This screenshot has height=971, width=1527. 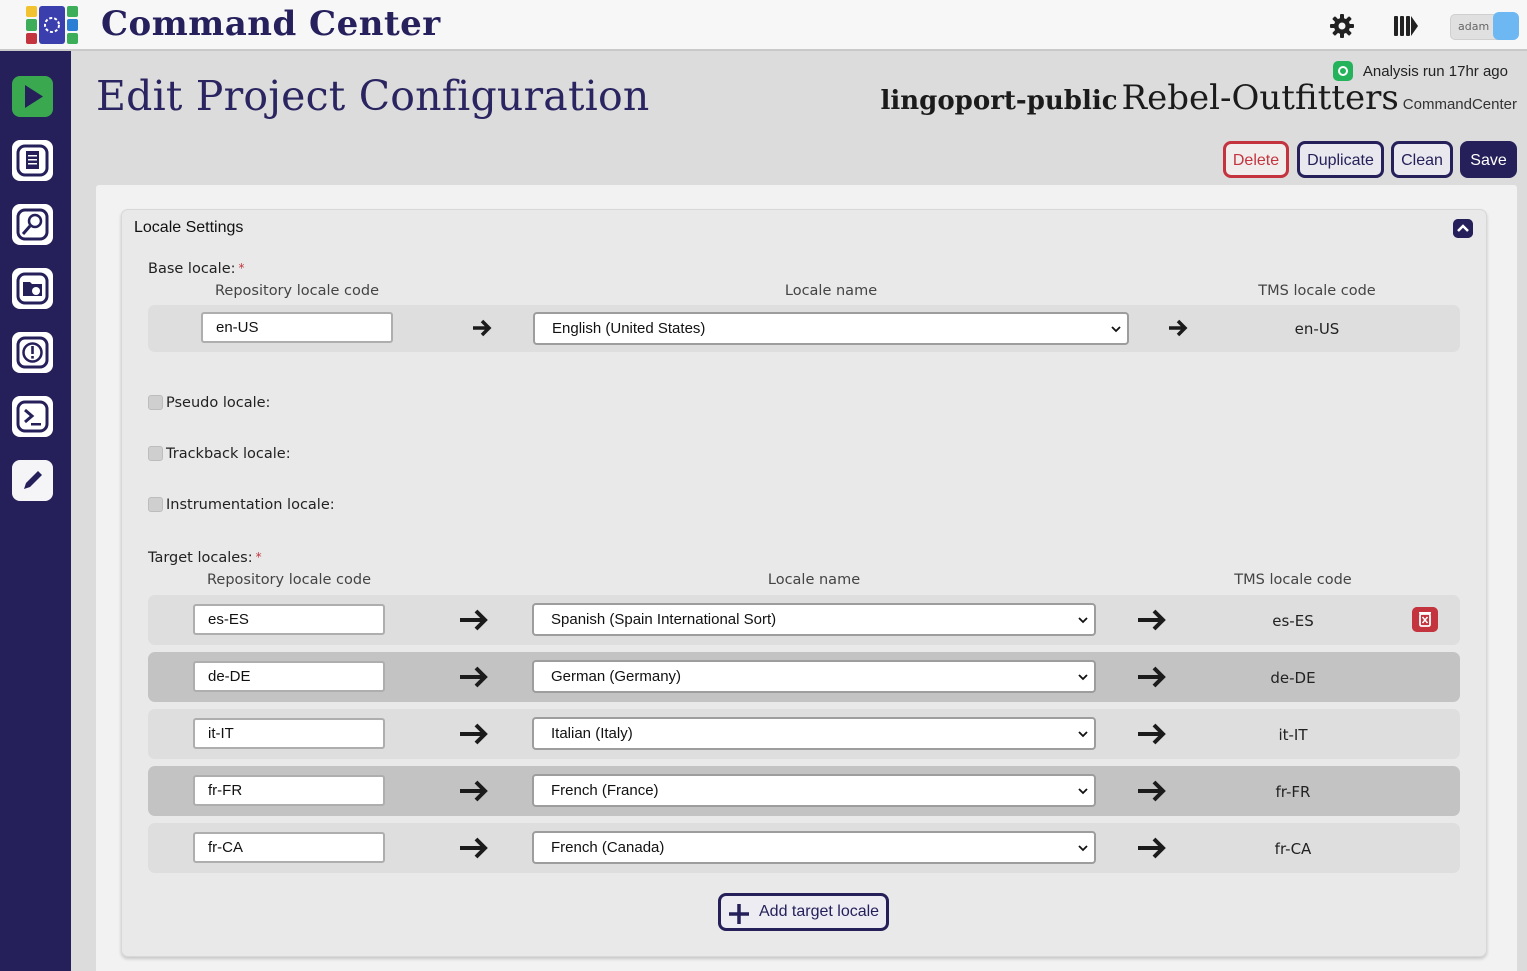 I want to click on target-locale-name-select: French (France), so click(x=814, y=790).